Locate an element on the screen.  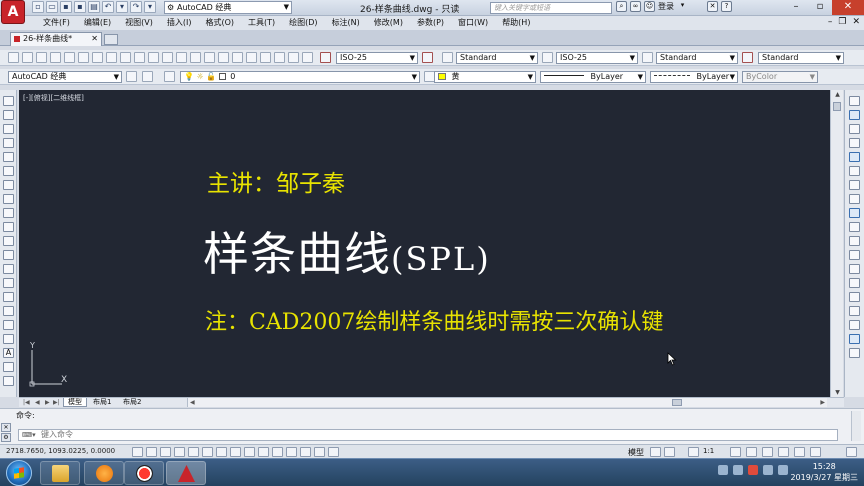
chevron-down-icon: ▾ is located at coordinates (682, 6).